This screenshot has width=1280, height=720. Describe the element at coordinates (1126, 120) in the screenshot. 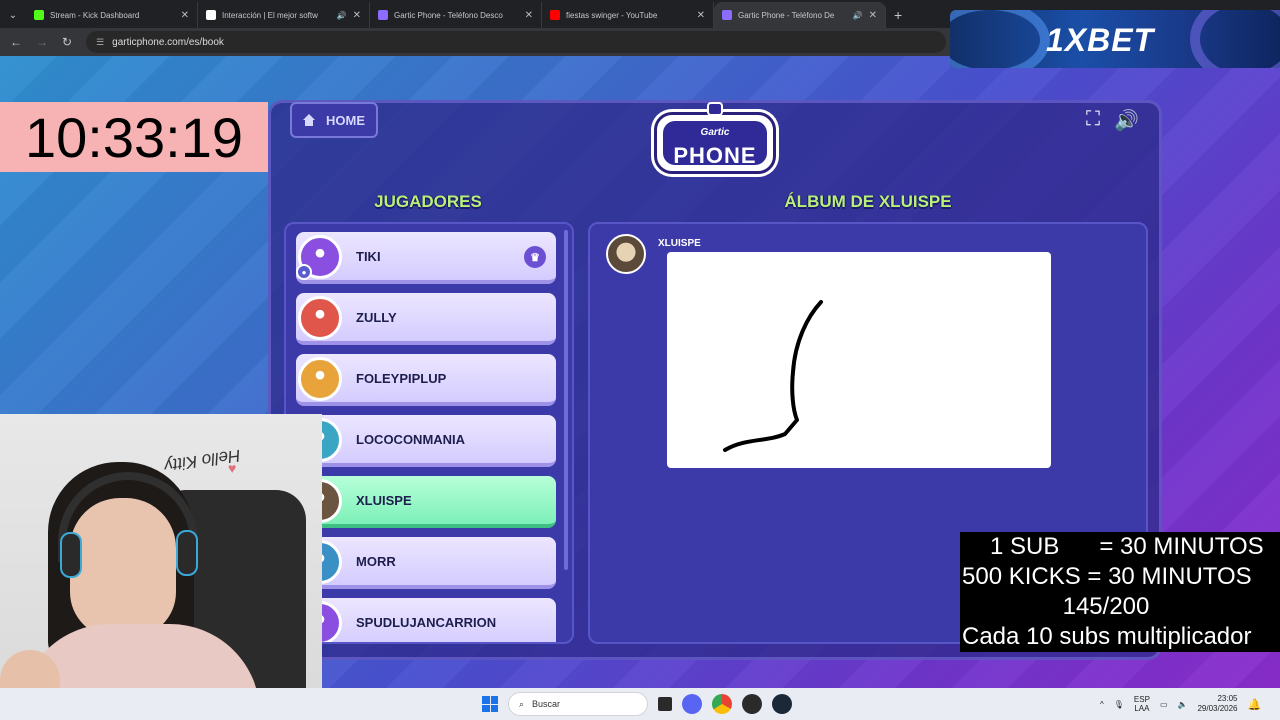

I see `volume-icon: 🔊` at that location.